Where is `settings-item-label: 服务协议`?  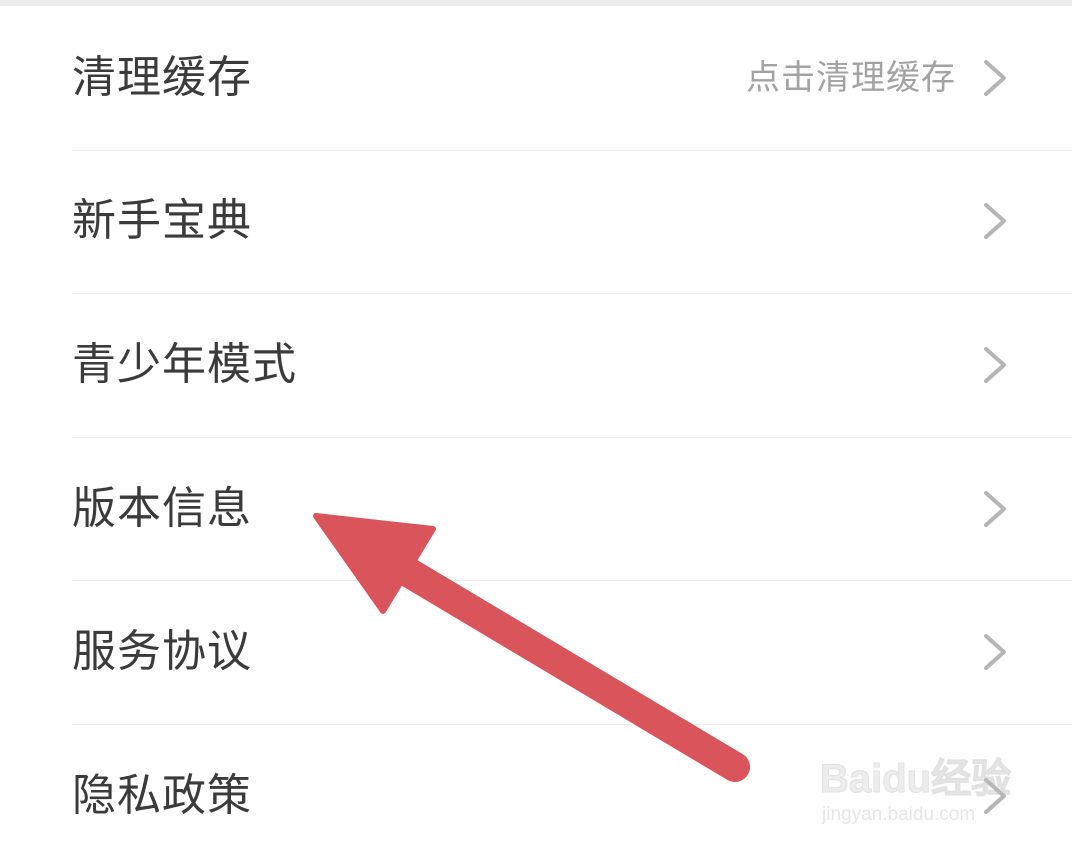
settings-item-label: 服务协议 is located at coordinates (162, 652).